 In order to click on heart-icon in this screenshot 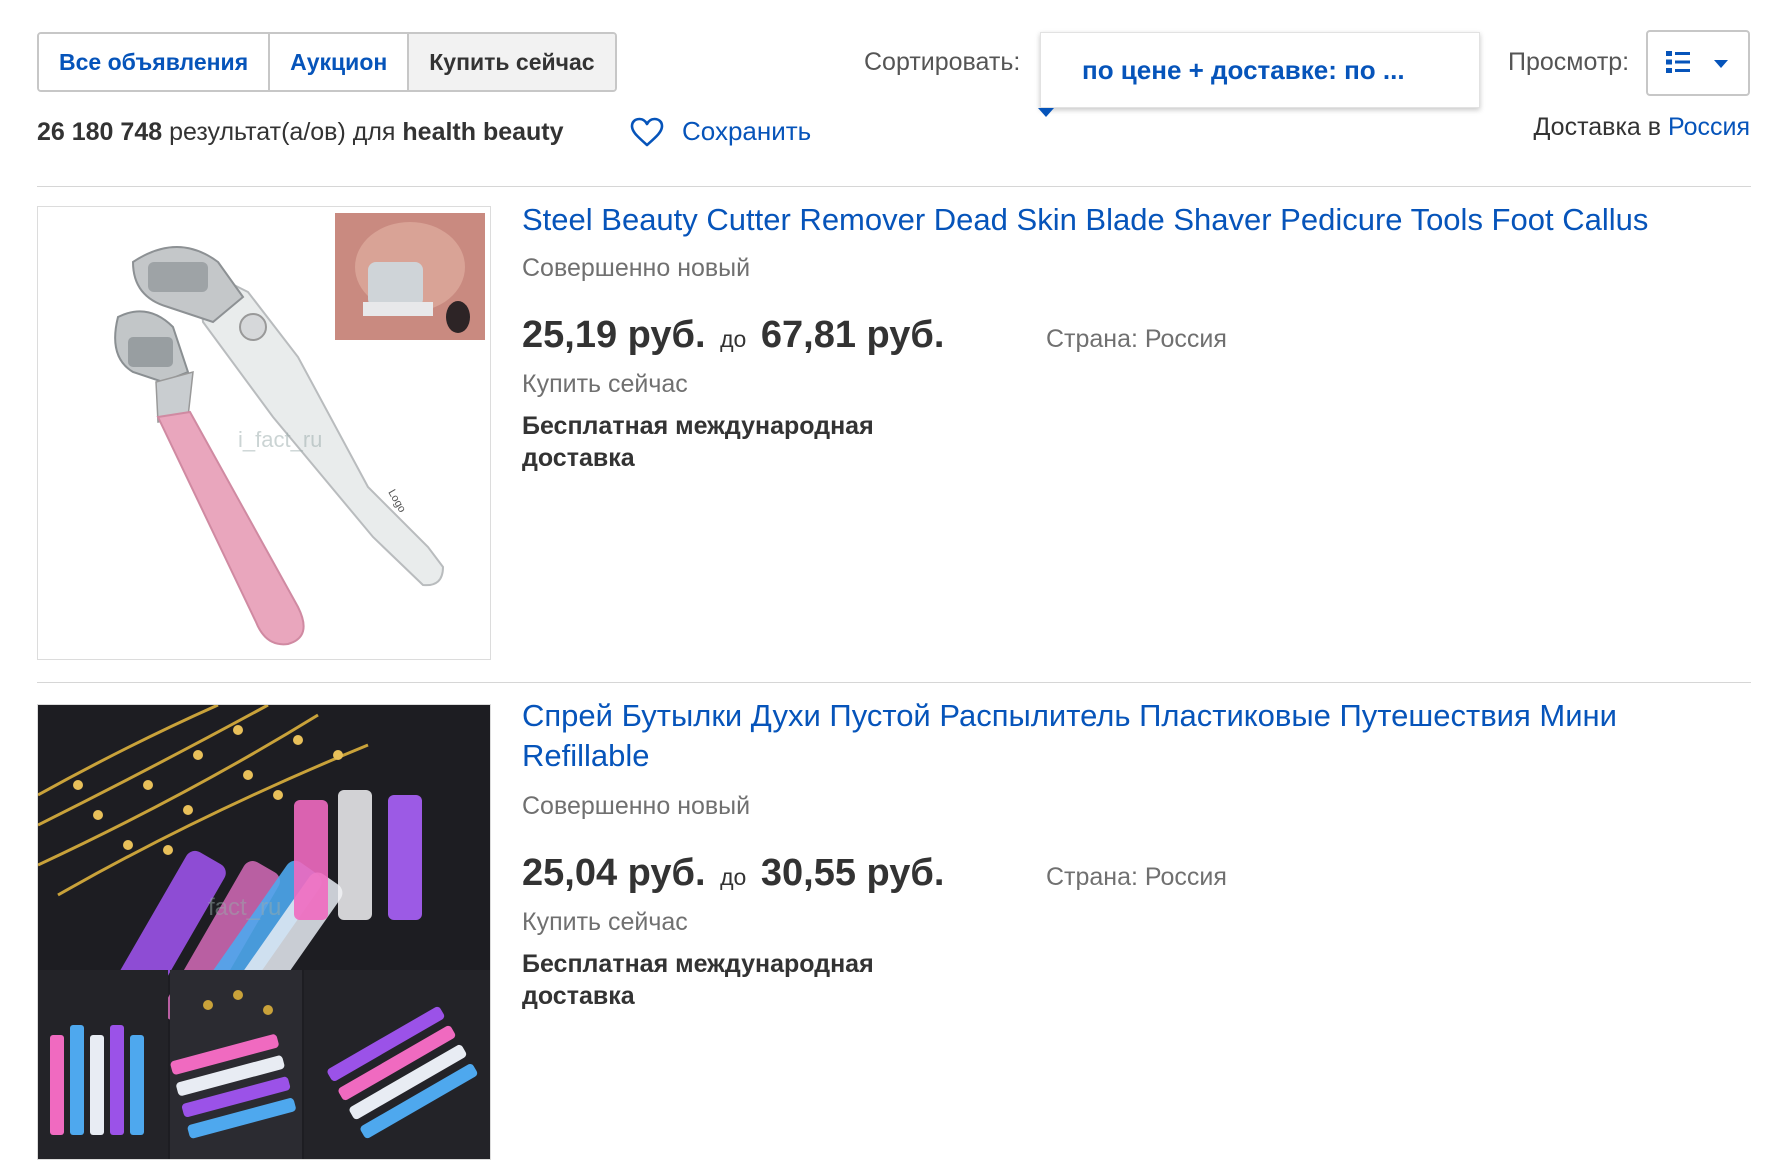, I will do `click(647, 131)`.